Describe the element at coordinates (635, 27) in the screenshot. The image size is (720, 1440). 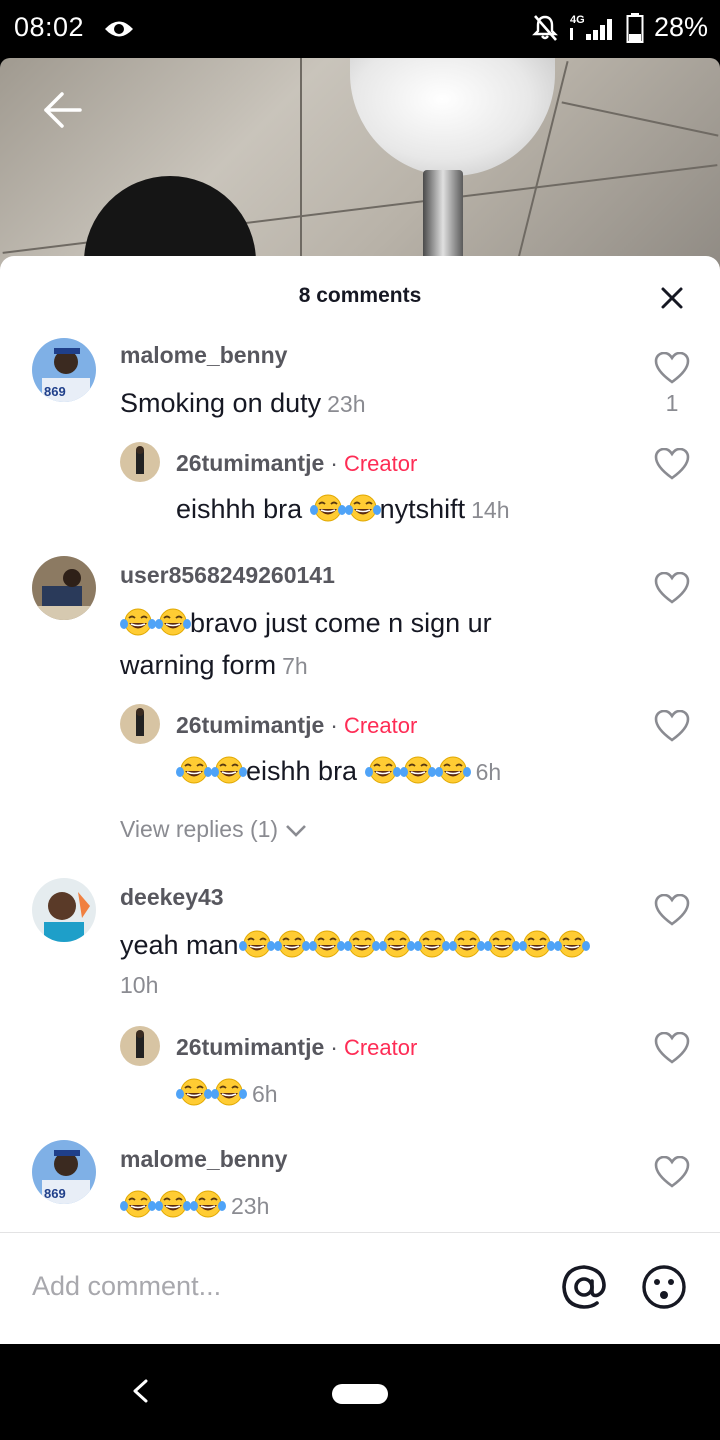
I see `battery-icon` at that location.